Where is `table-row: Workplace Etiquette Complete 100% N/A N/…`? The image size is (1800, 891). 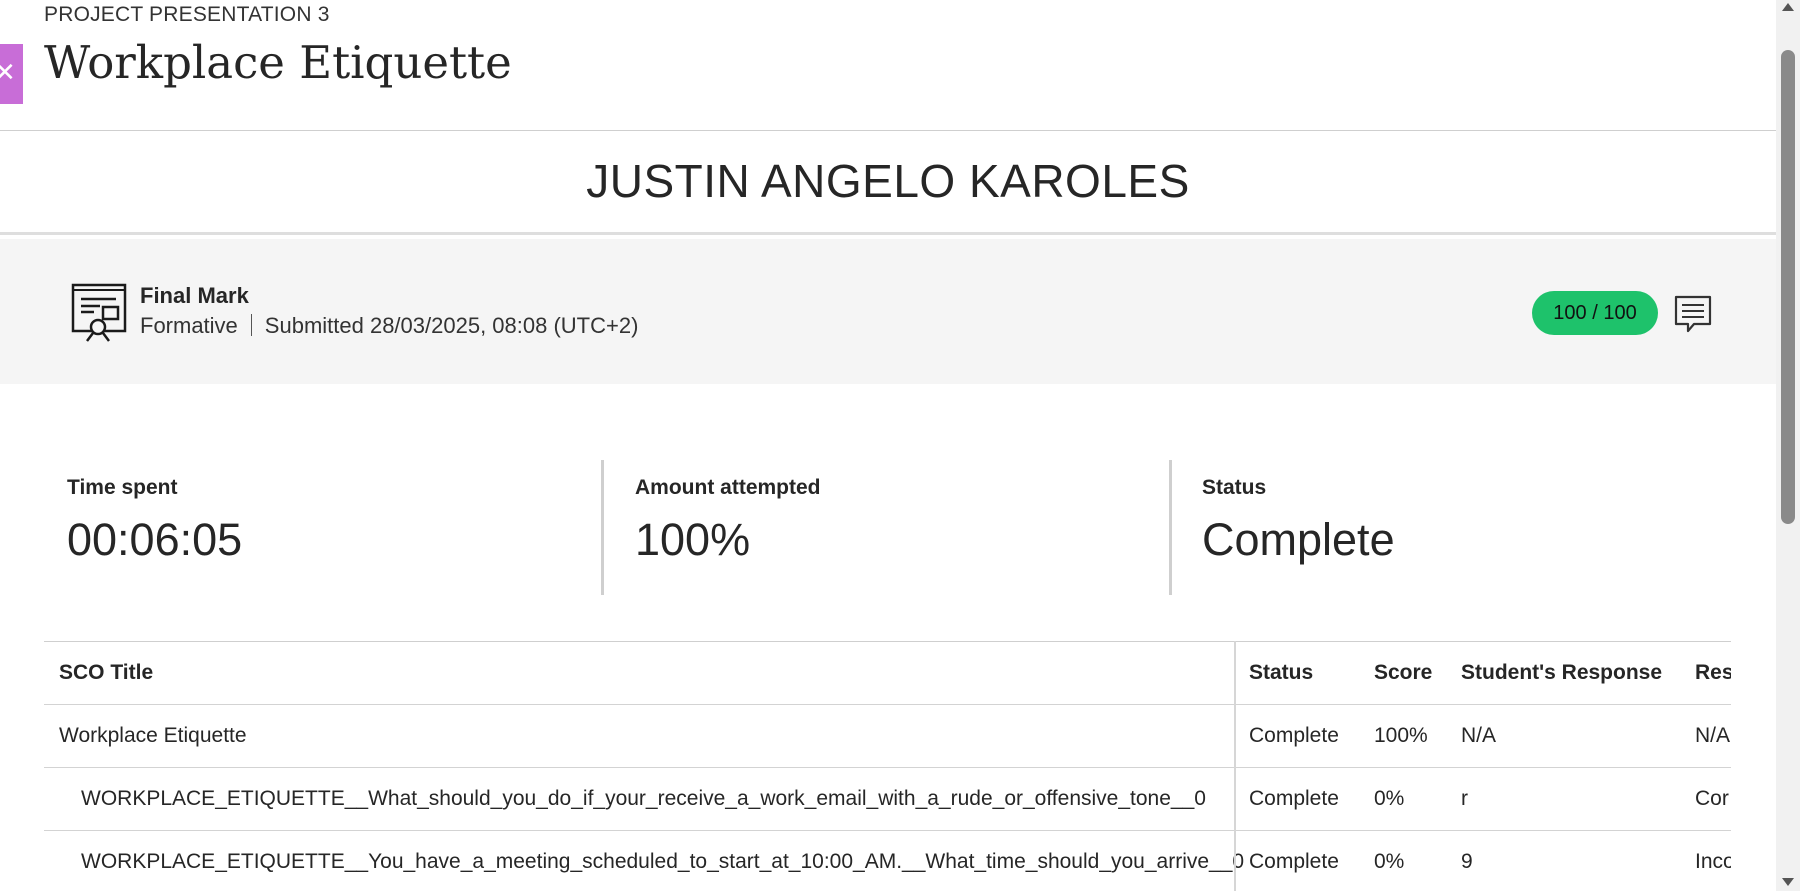
table-row: Workplace Etiquette Complete 100% N/A N/… is located at coordinates (887, 736).